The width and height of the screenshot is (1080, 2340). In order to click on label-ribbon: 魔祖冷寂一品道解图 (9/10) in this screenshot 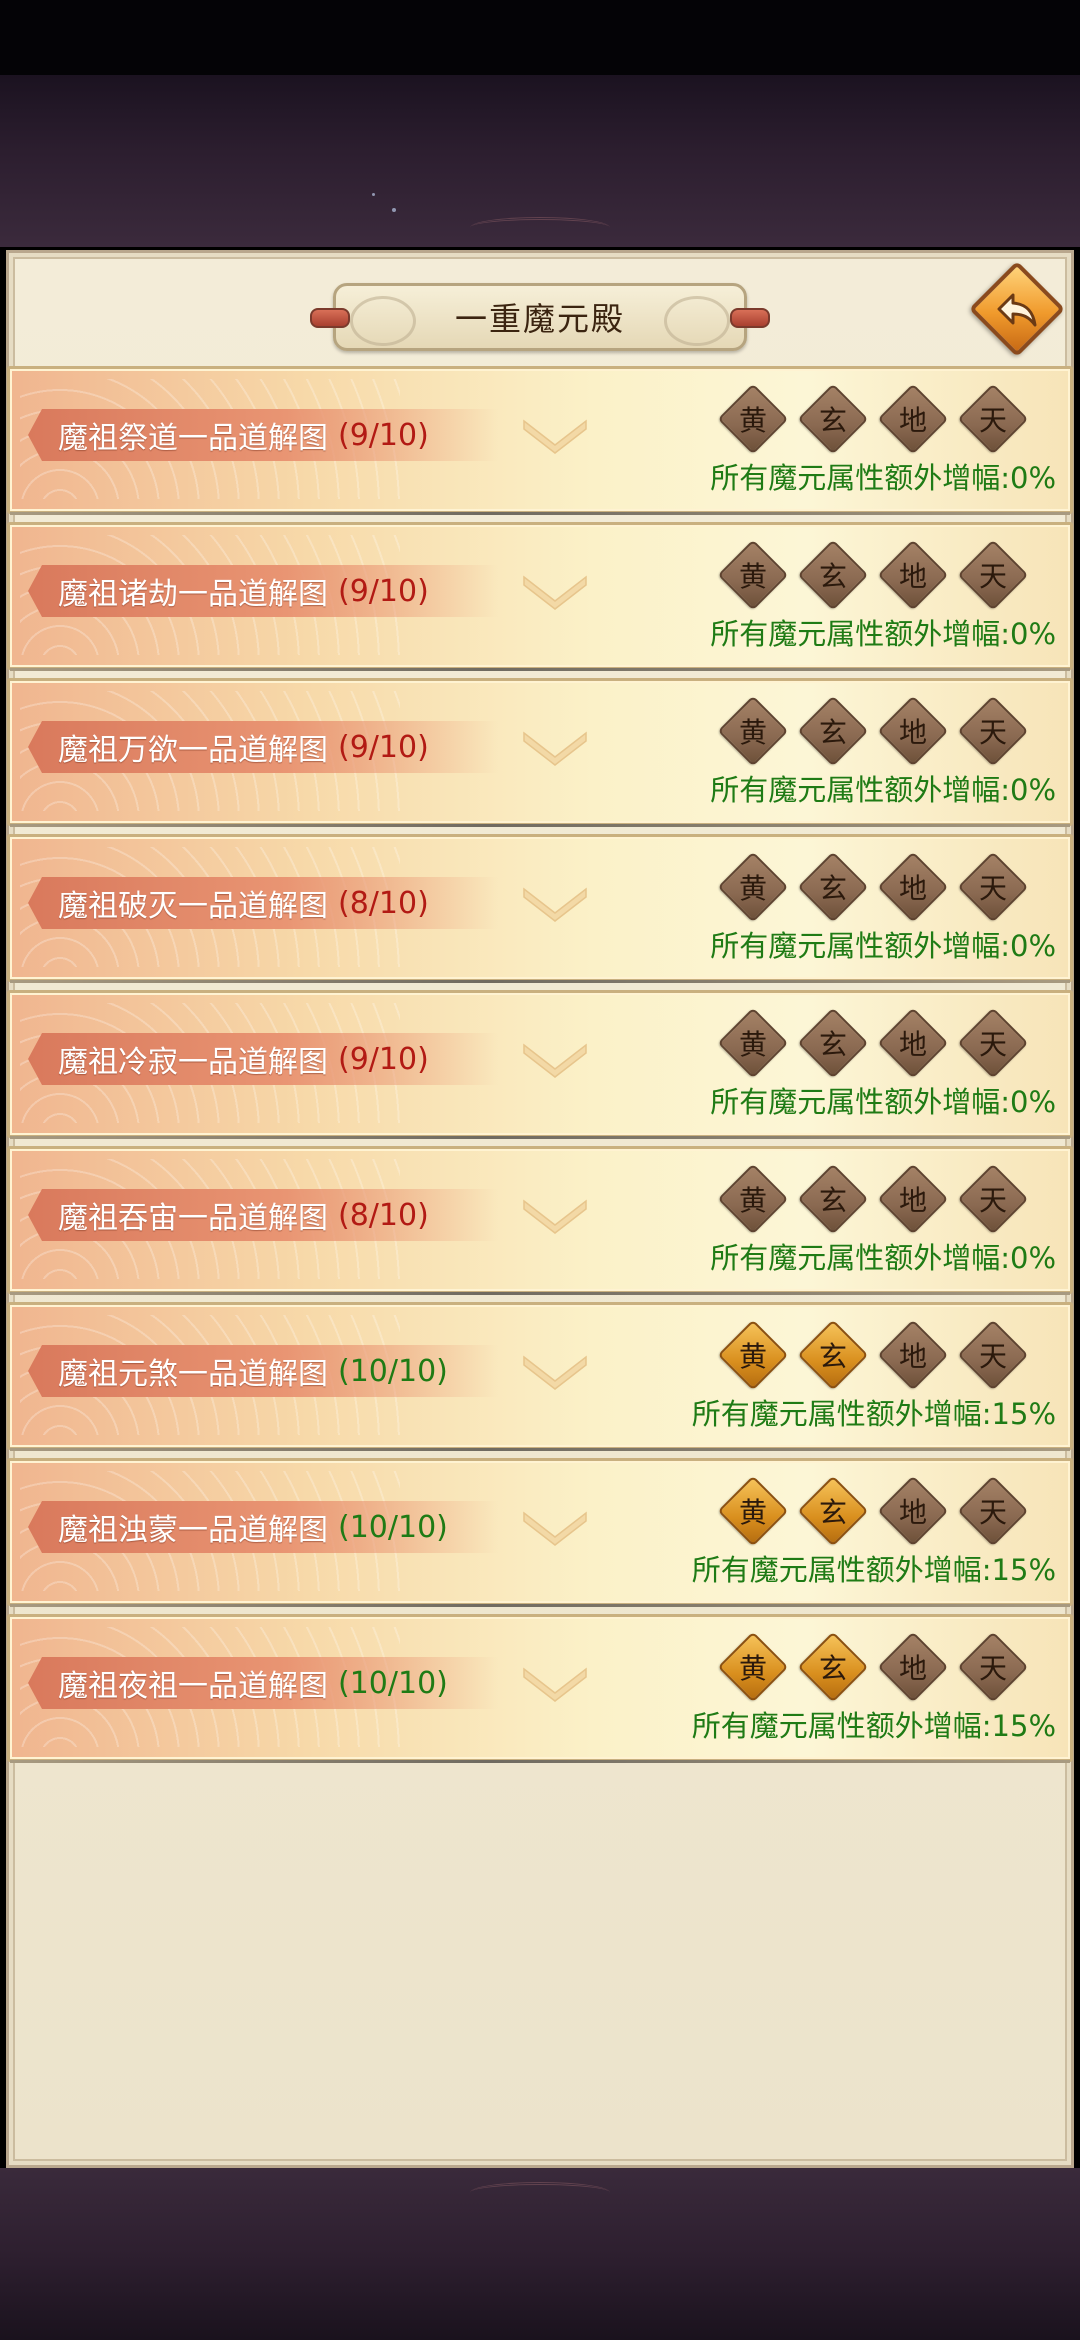, I will do `click(263, 1059)`.